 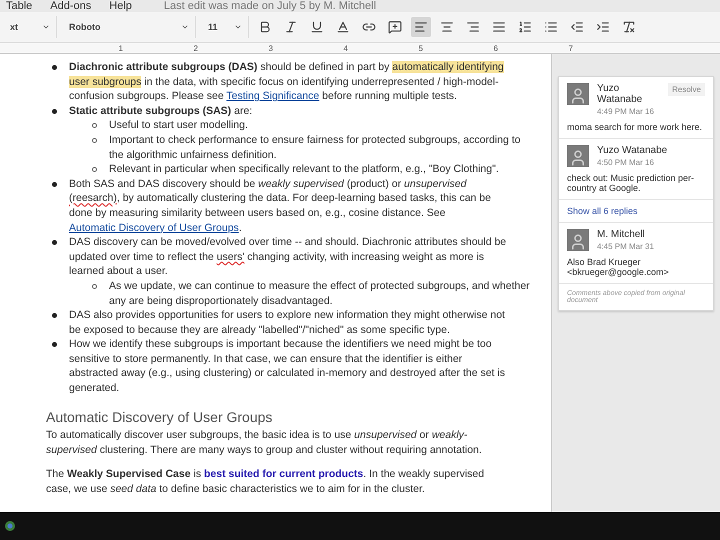 What do you see at coordinates (280, 206) in the screenshot?
I see `list-item-text: Both SAS and DAS discovery should be weakly supervised (product) or unsupervised (reesarch), by automatically clustering the data. For deep-learning based tasks, this can be done by measuring similarity between users based on, e.g., cosine distance. See Automatic Discovery of User Groups.` at bounding box center [280, 206].